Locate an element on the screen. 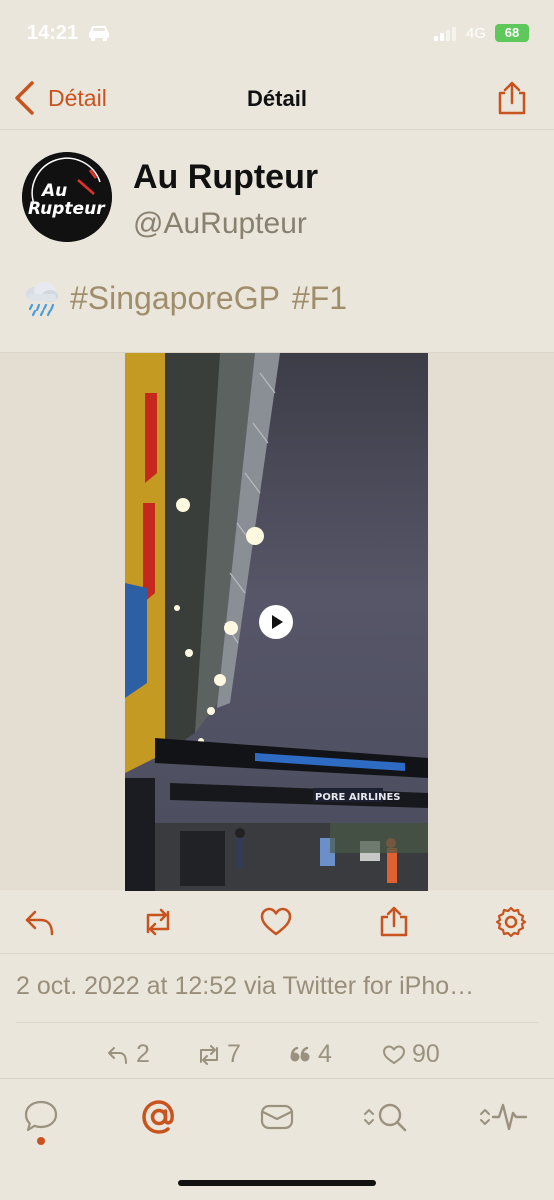  author-handle: @AuRupteur is located at coordinates (220, 224).